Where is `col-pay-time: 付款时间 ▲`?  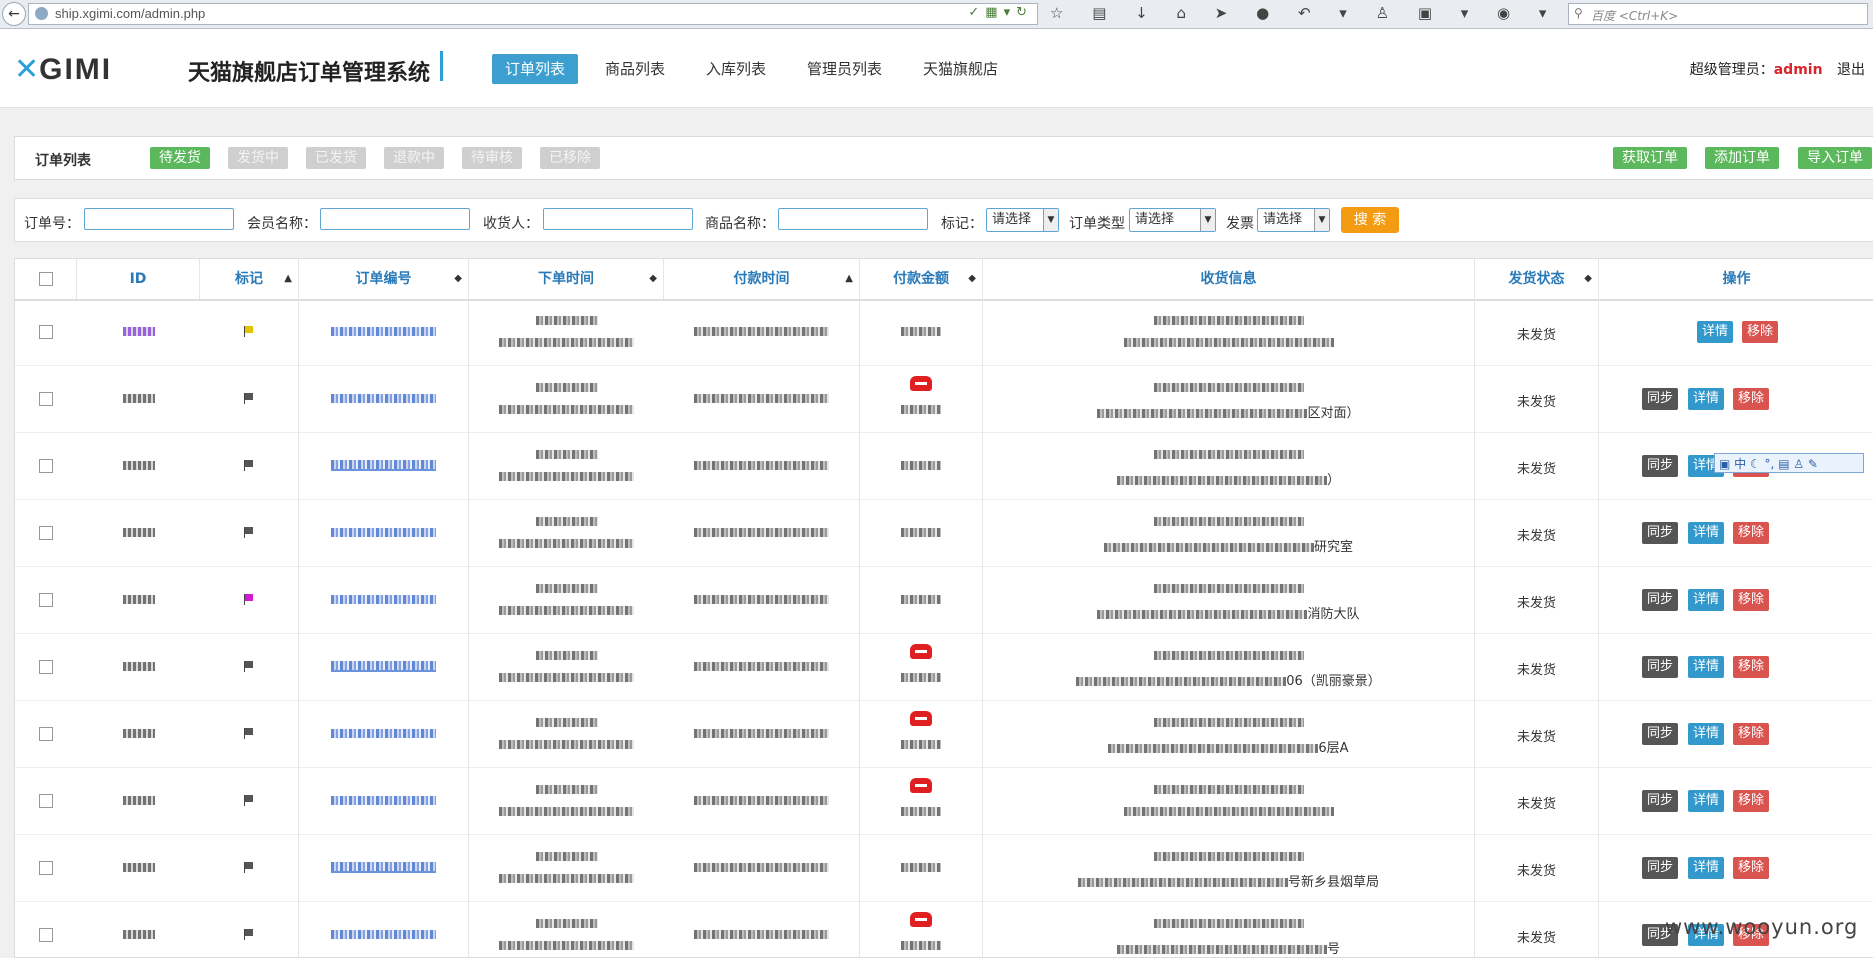
col-pay-time: 付款时间 ▲ is located at coordinates (762, 279).